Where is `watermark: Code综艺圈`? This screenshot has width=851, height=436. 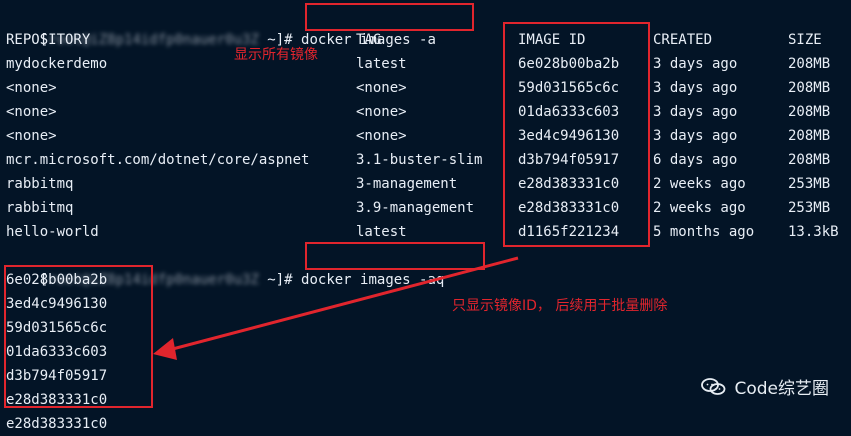
watermark: Code综艺圈 is located at coordinates (764, 386).